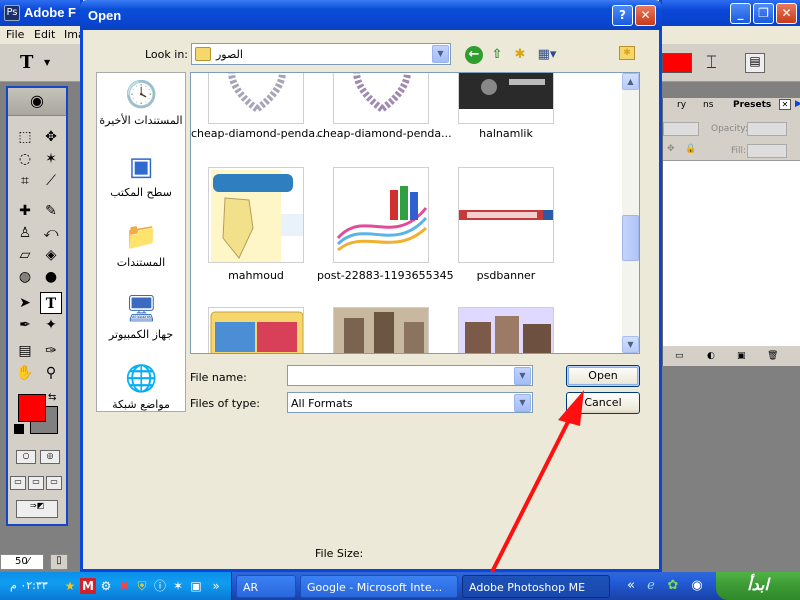  What do you see at coordinates (522, 376) in the screenshot?
I see `file-name-dropdown-arrow-icon: ▼` at bounding box center [522, 376].